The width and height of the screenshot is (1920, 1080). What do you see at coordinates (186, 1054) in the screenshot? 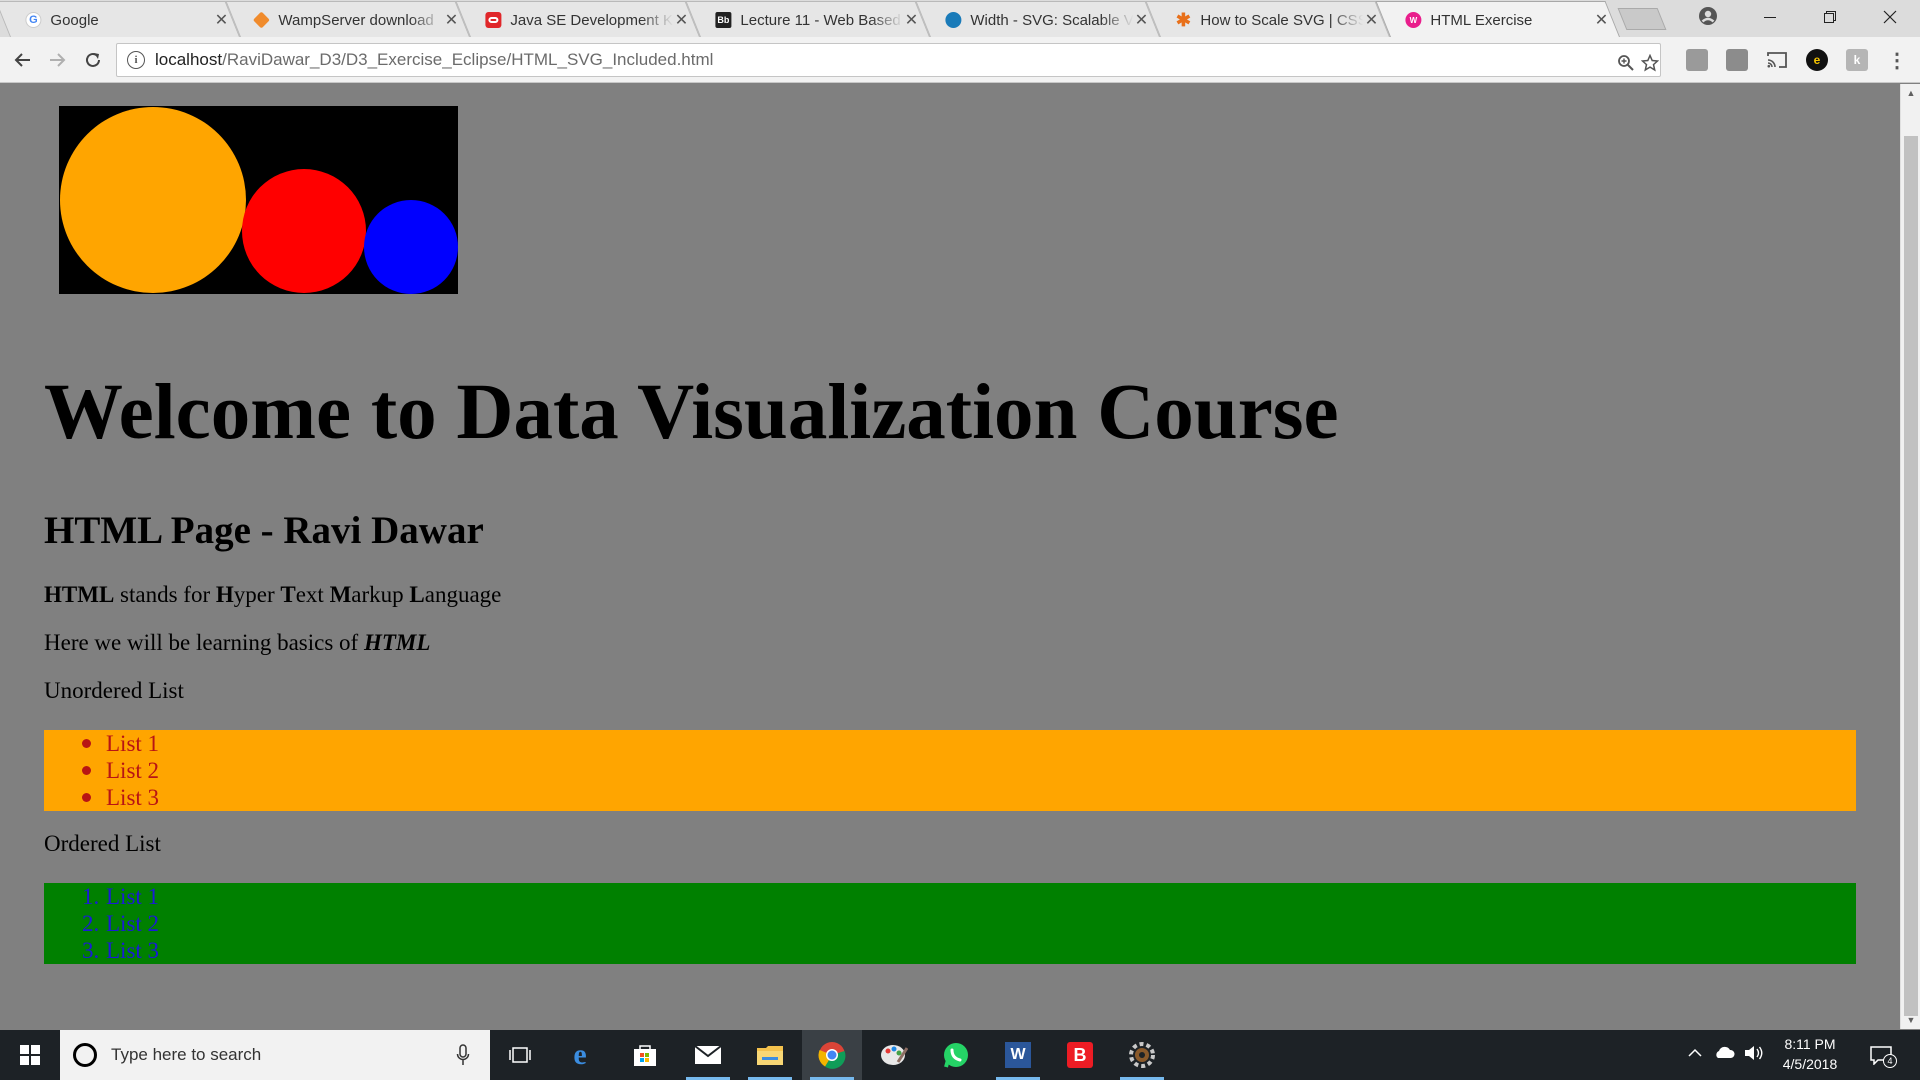
I see `search-placeholder: Type here to search` at bounding box center [186, 1054].